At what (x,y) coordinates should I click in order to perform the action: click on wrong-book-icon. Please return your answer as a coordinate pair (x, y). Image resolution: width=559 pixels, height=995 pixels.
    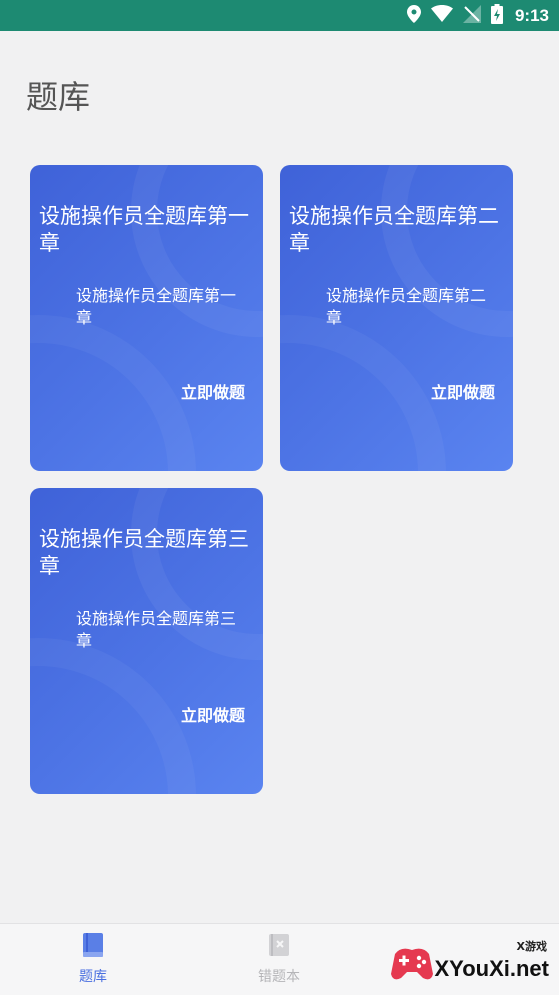
    Looking at the image, I should click on (279, 948).